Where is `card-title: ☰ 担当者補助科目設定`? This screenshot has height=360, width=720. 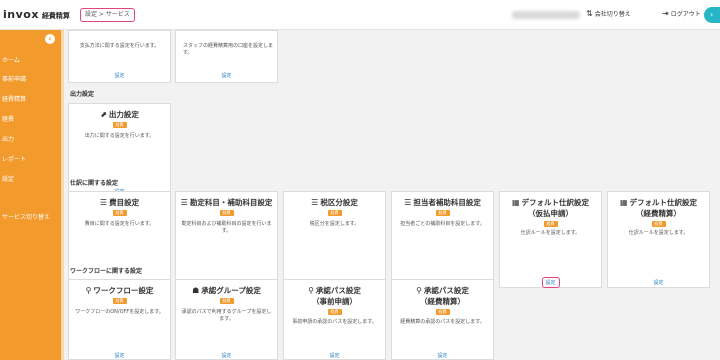 card-title: ☰ 担当者補助科目設定 is located at coordinates (442, 203).